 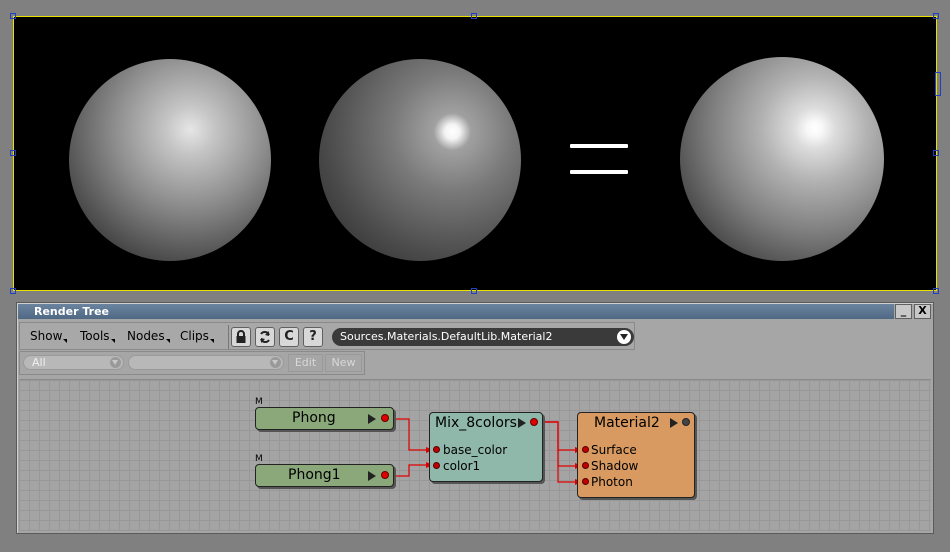 I want to click on photon-input-port, so click(x=585, y=481).